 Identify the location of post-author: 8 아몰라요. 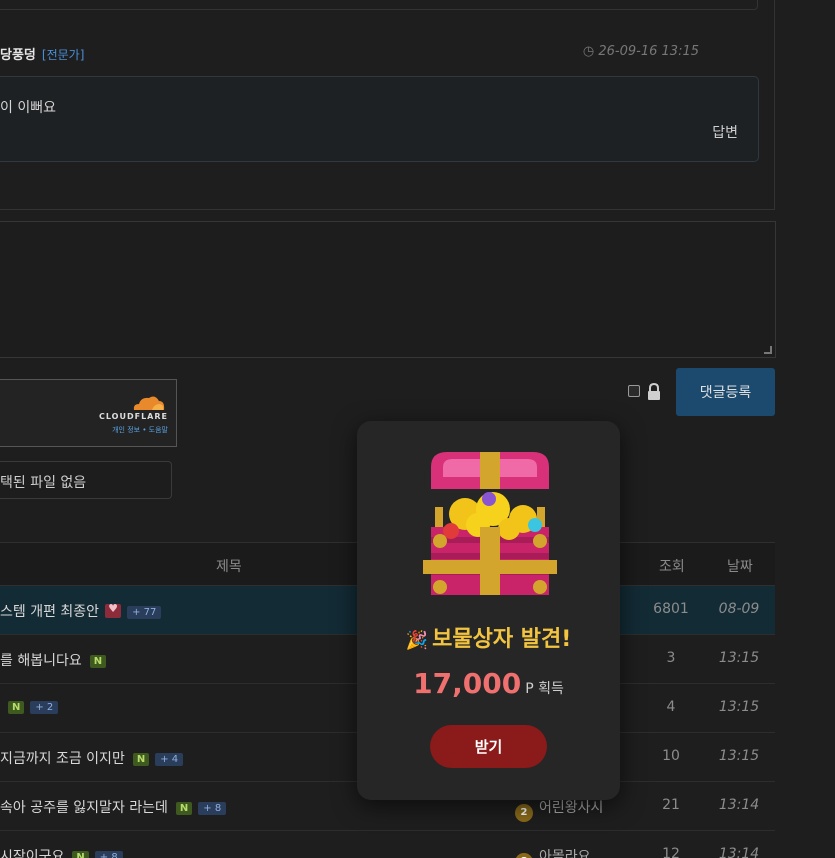
(553, 852).